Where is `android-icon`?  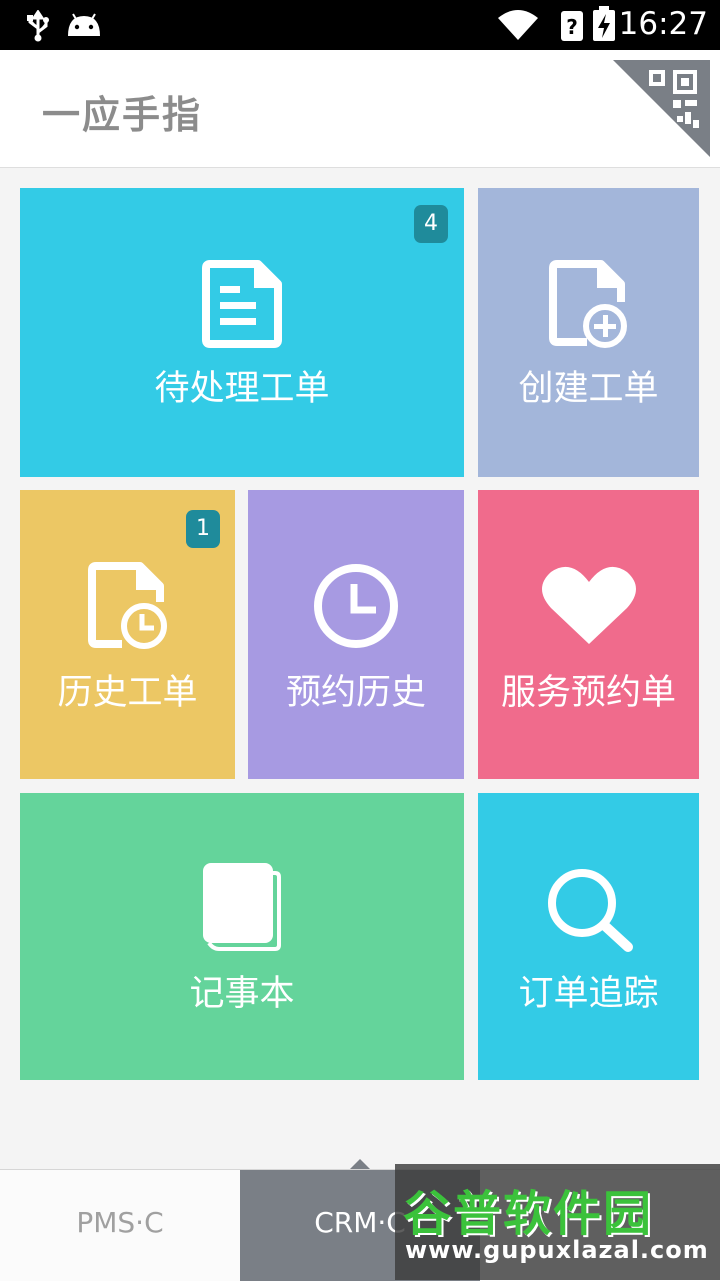
android-icon is located at coordinates (84, 24).